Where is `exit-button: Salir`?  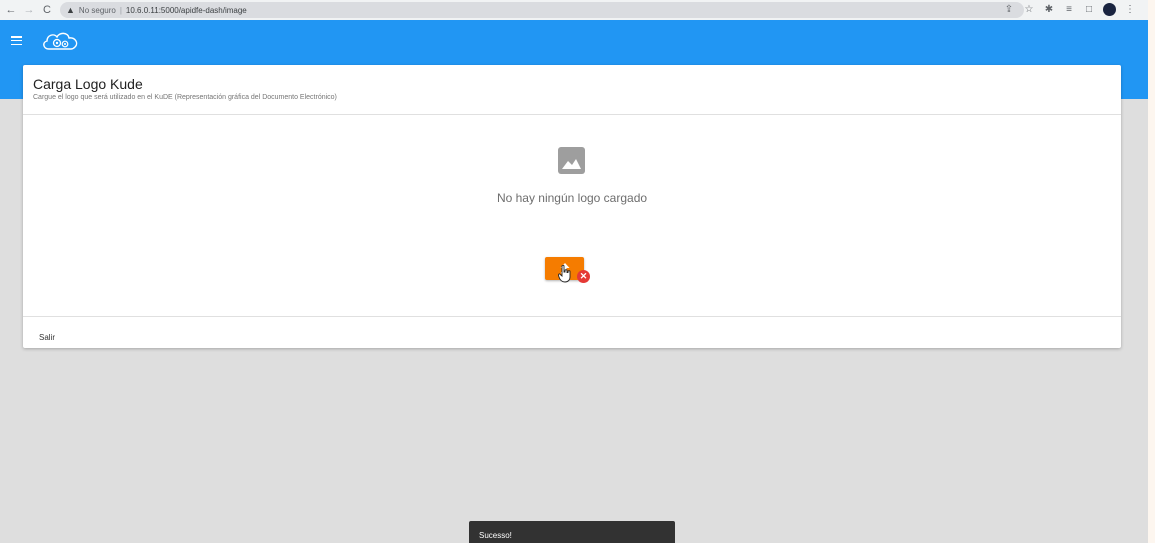
exit-button: Salir is located at coordinates (47, 337).